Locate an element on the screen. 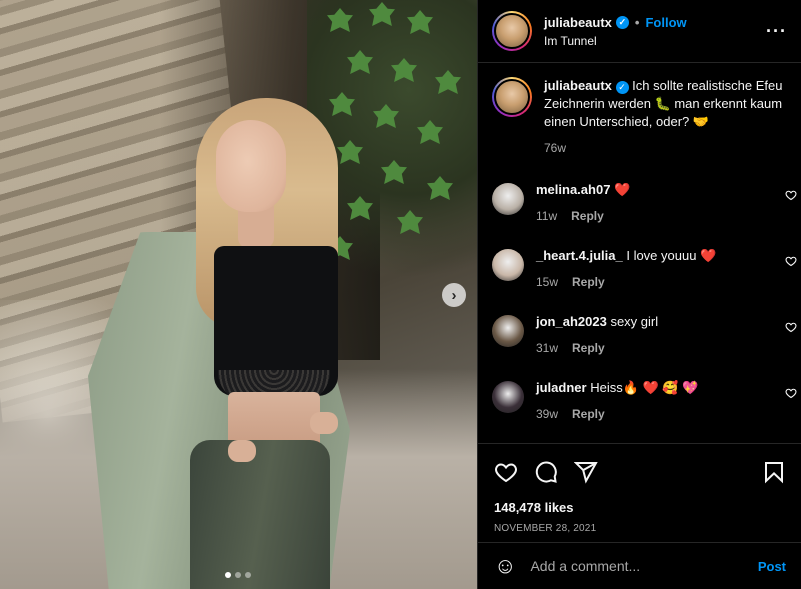 Image resolution: width=801 pixels, height=589 pixels. commenter-username: _heart.4.julia_ is located at coordinates (579, 255).